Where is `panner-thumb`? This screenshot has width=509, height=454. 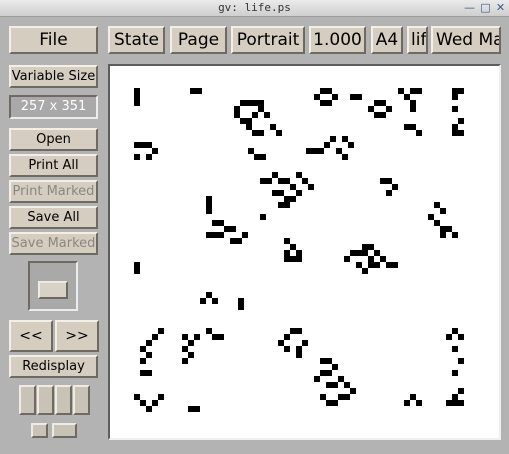
panner-thumb is located at coordinates (53, 290).